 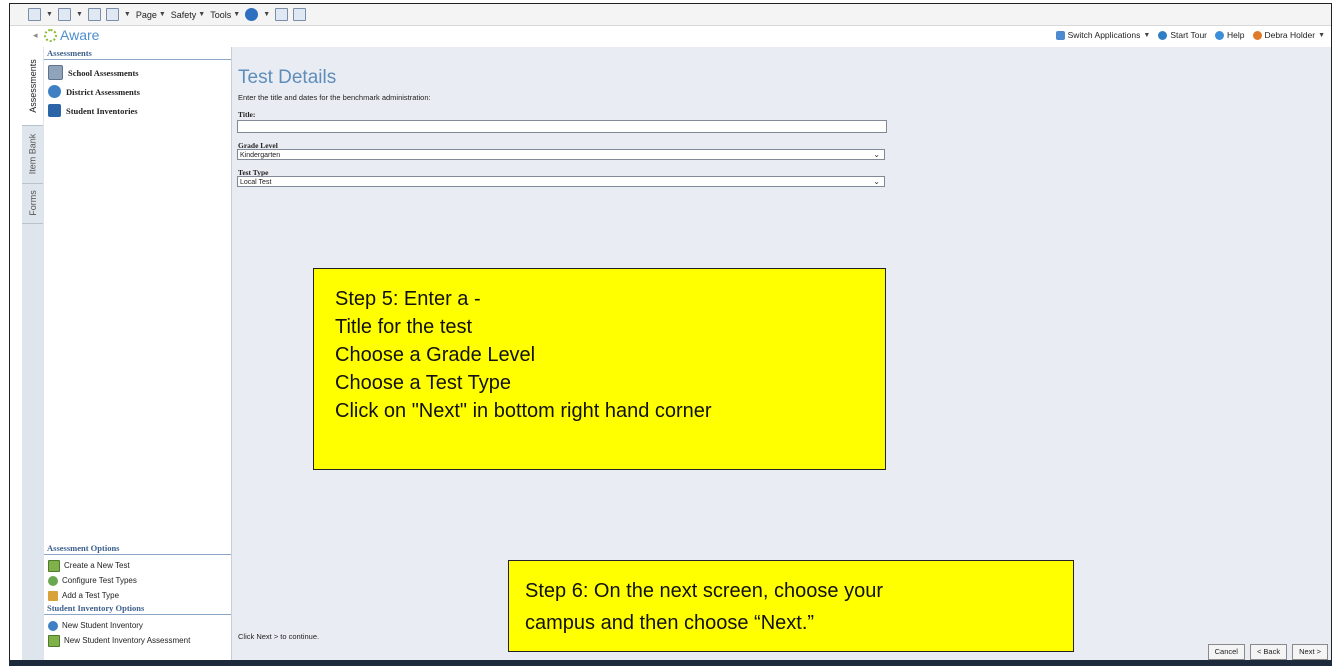 I want to click on callout-line: Title for the test, so click(x=404, y=327).